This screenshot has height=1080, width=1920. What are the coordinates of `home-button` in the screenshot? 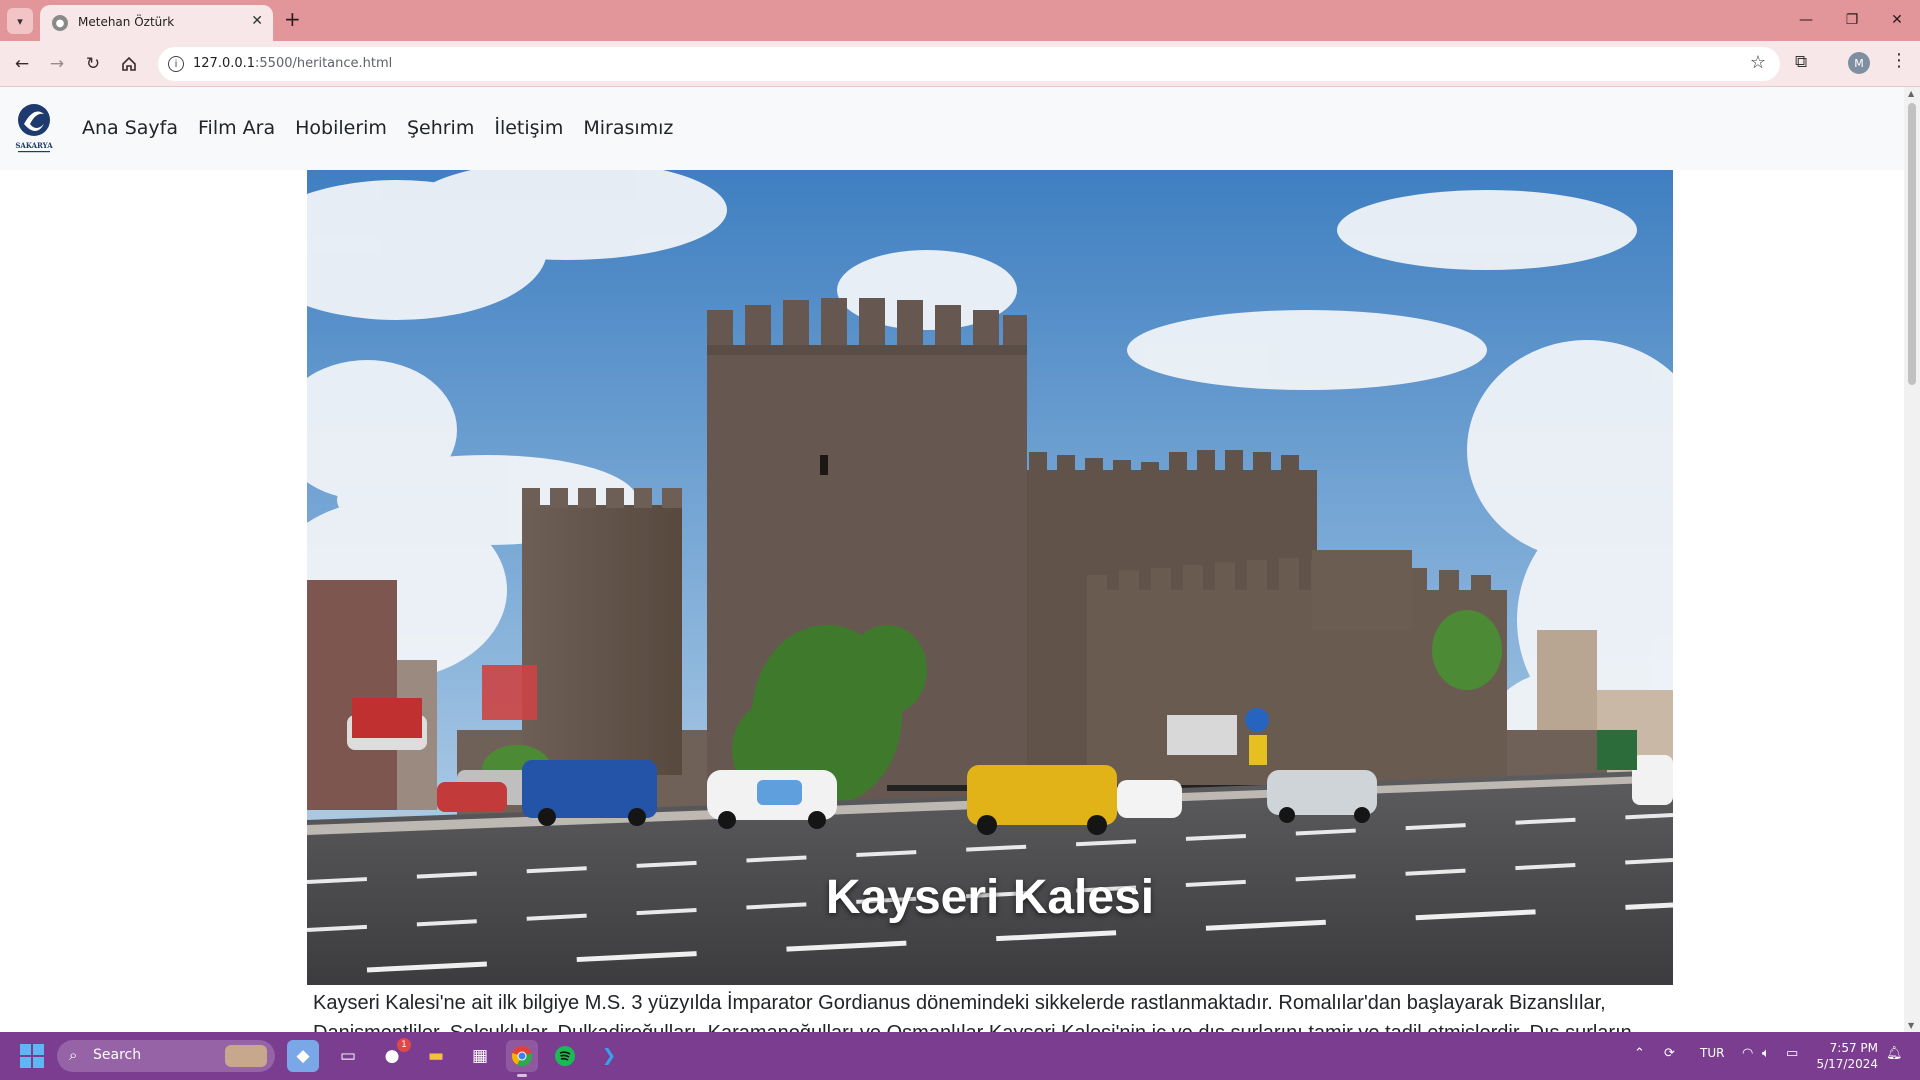 It's located at (129, 64).